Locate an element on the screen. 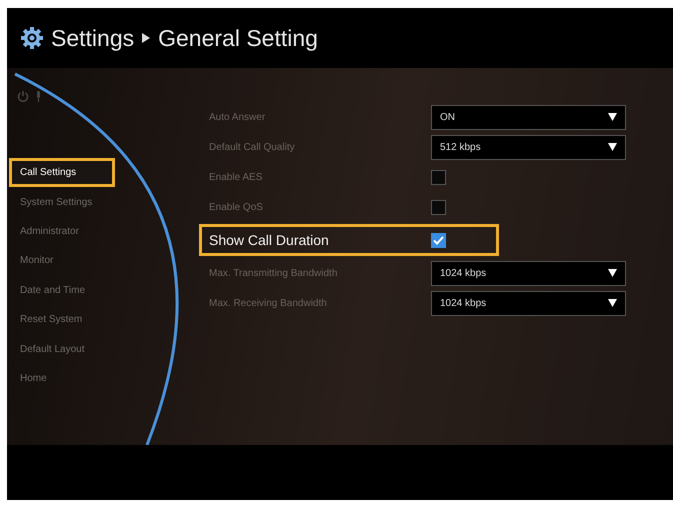 This screenshot has width=673, height=506. setting-label: Max. Transmitting Bandwidth is located at coordinates (273, 273).